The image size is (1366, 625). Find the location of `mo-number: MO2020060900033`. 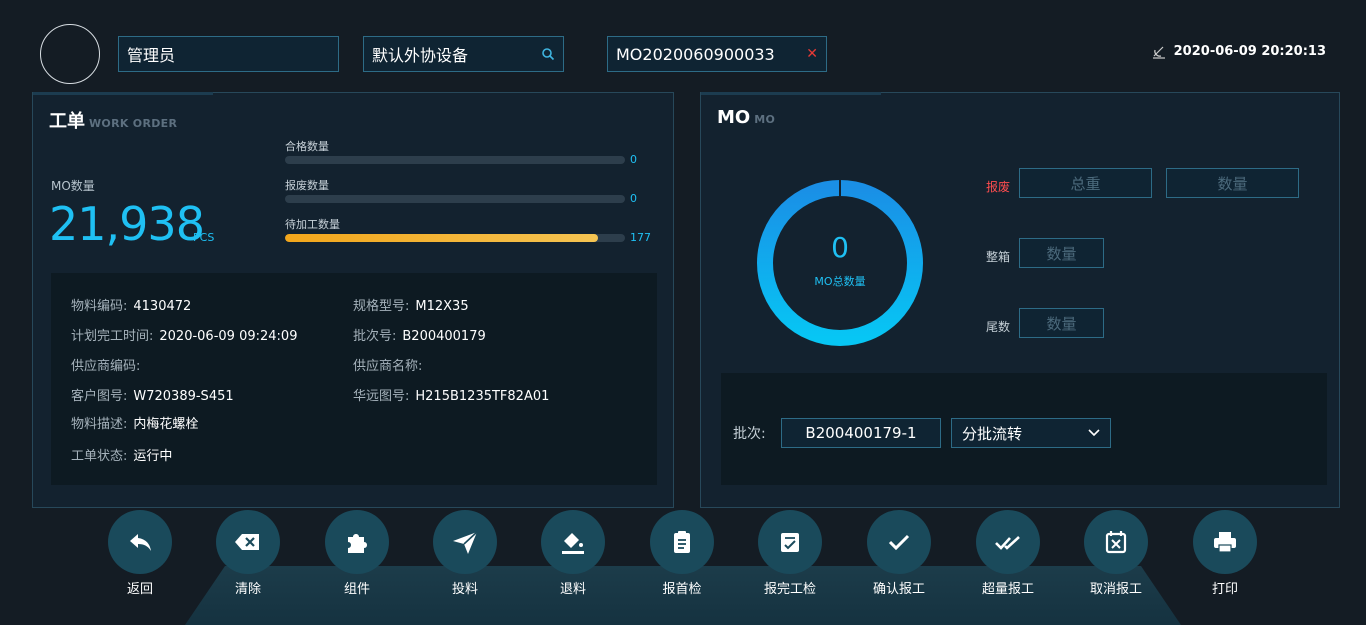

mo-number: MO2020060900033 is located at coordinates (695, 54).